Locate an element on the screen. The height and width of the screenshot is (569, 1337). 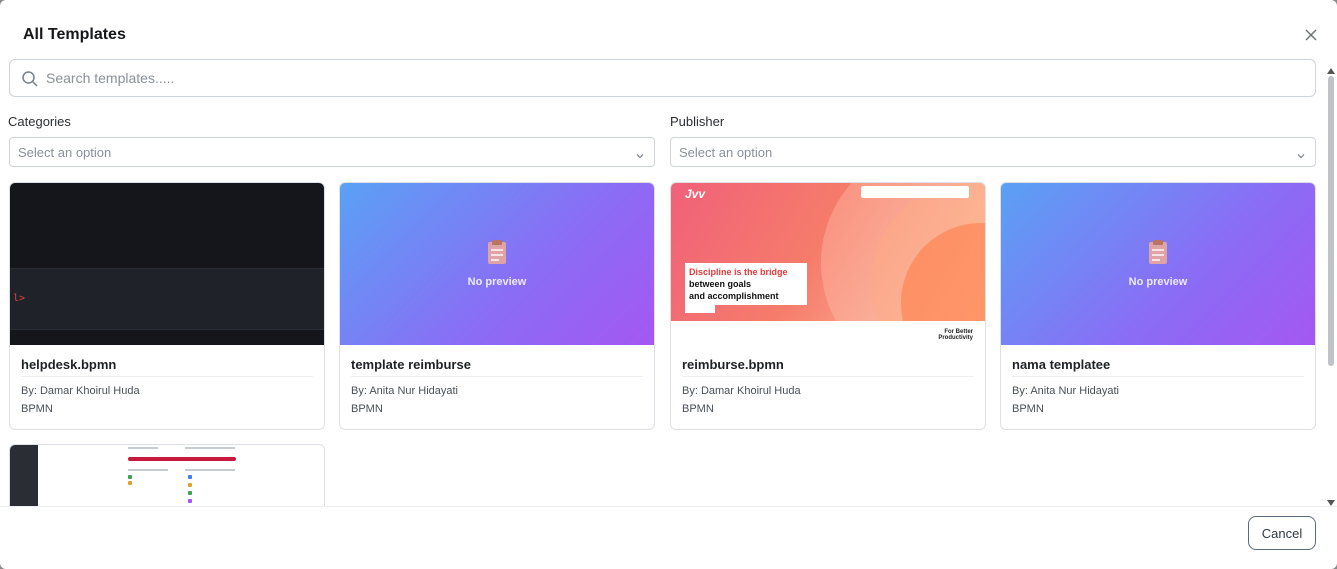
search-input is located at coordinates (671, 78).